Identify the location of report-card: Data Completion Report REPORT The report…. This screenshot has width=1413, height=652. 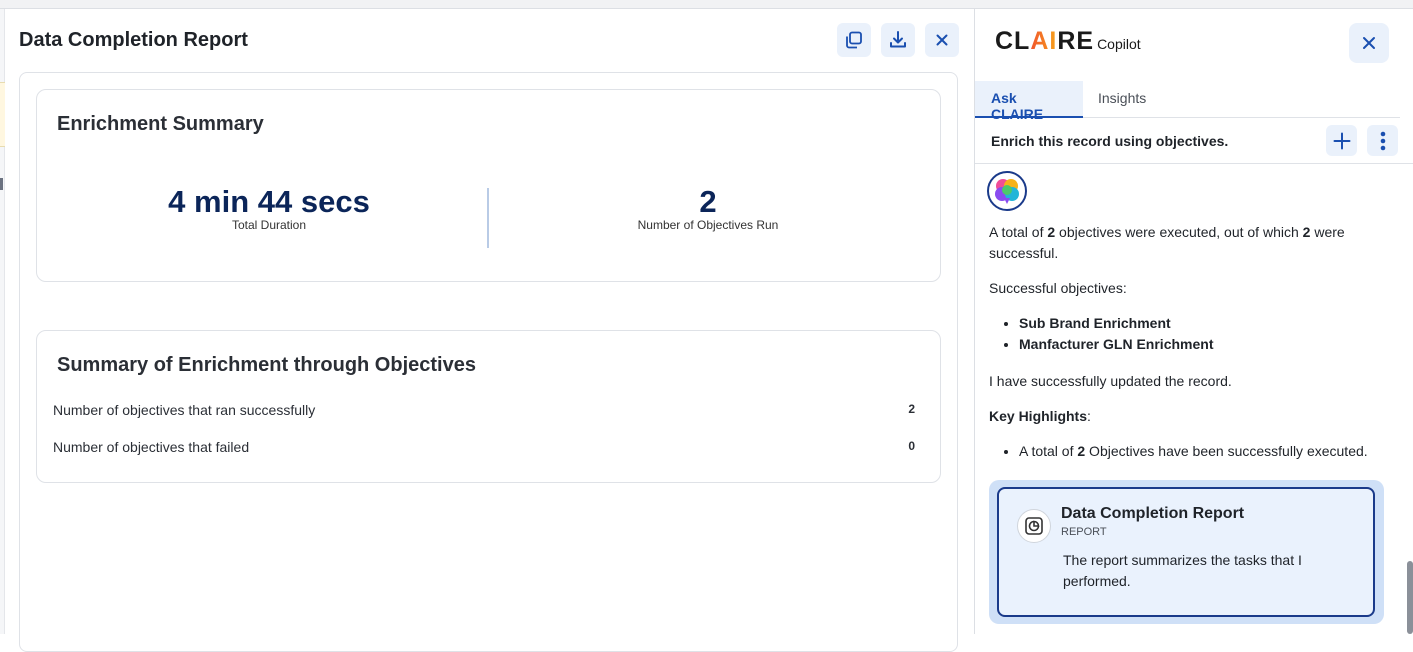
(1186, 552).